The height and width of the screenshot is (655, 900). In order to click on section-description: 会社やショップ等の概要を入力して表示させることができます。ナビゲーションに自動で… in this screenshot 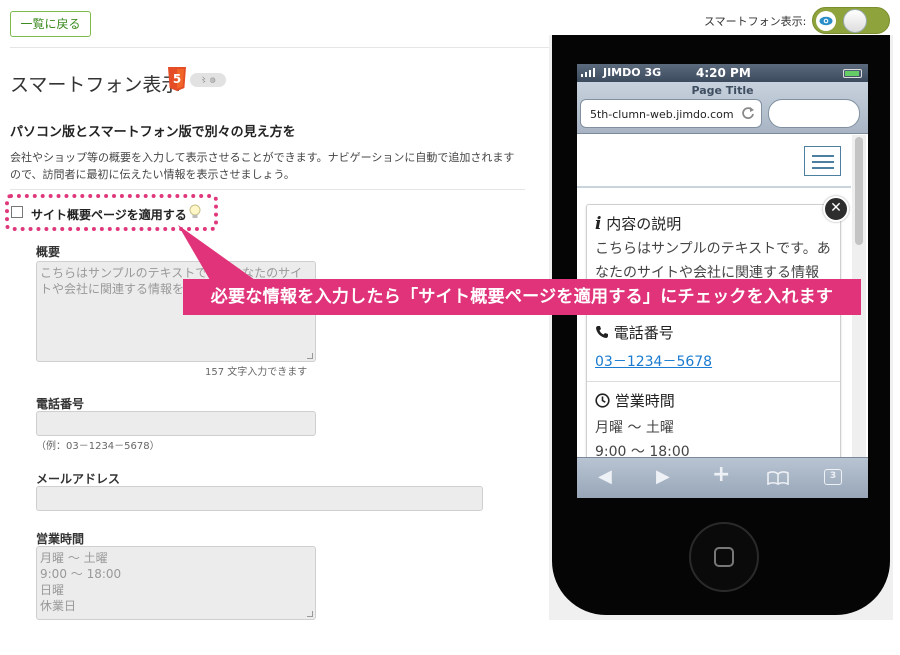, I will do `click(262, 166)`.